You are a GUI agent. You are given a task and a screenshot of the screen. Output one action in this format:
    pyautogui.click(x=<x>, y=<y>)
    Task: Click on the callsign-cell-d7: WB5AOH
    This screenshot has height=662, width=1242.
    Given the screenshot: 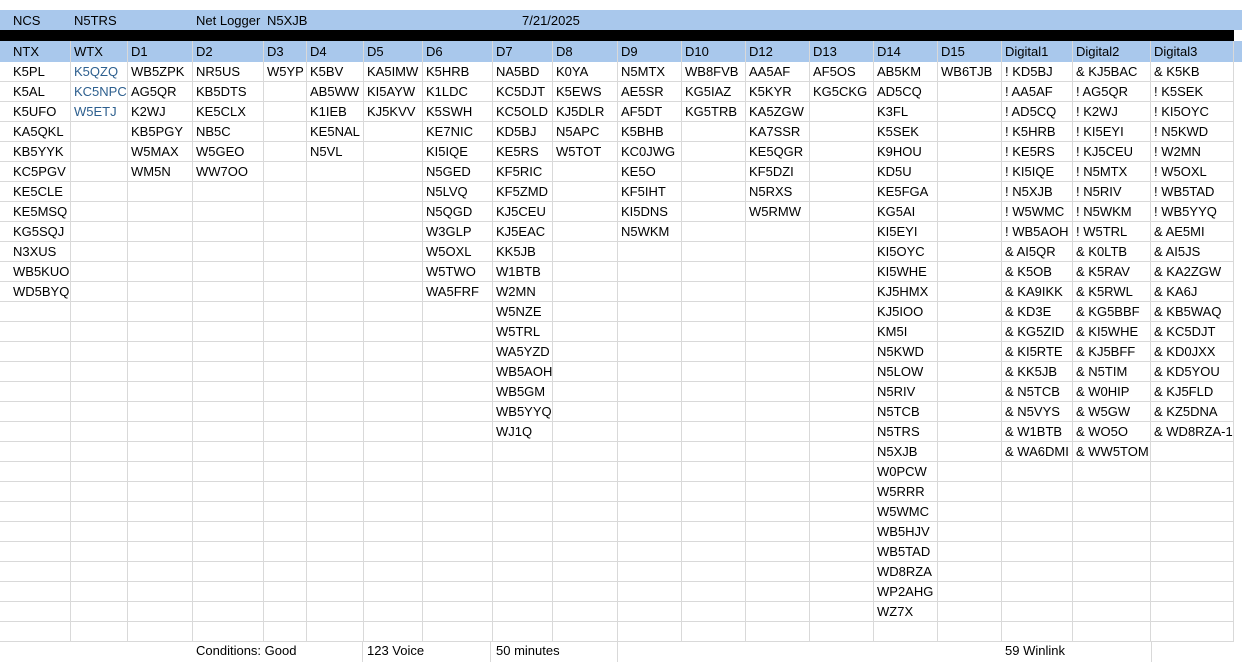 What is the action you would take?
    pyautogui.click(x=523, y=372)
    